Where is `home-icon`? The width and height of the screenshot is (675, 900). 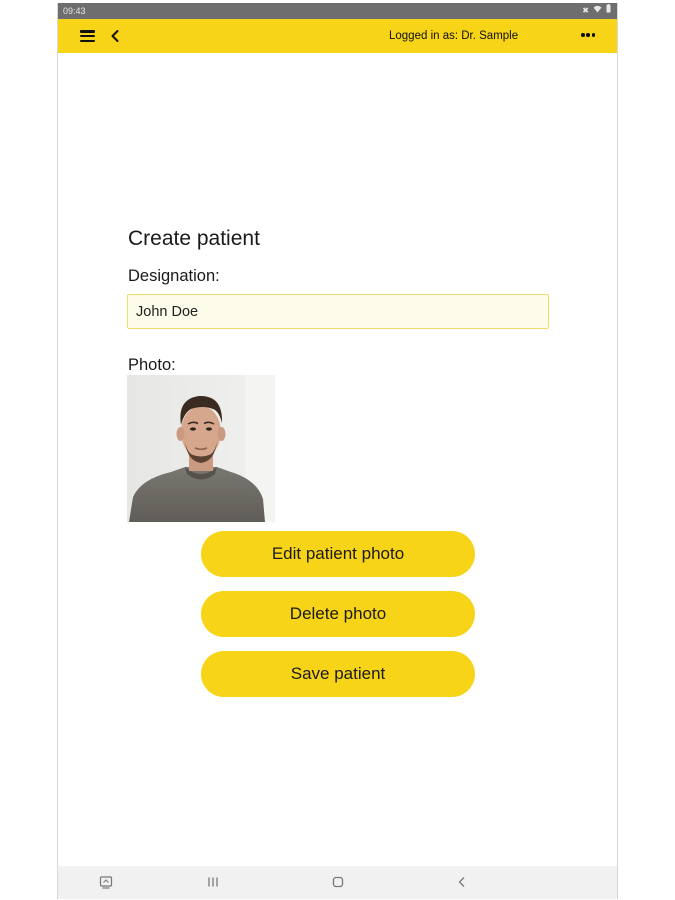 home-icon is located at coordinates (338, 882).